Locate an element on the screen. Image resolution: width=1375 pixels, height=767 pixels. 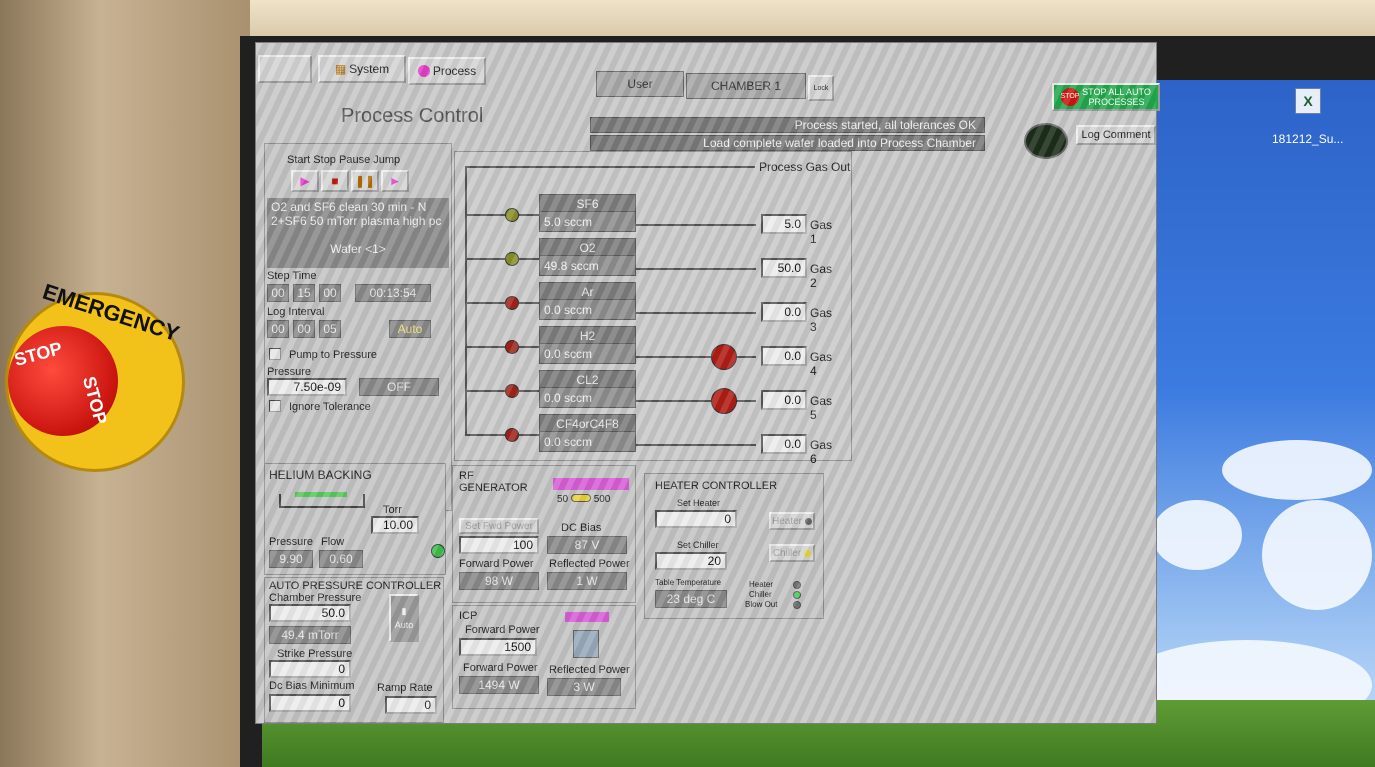
log-interval-minutes: 00 is located at coordinates (304, 329).